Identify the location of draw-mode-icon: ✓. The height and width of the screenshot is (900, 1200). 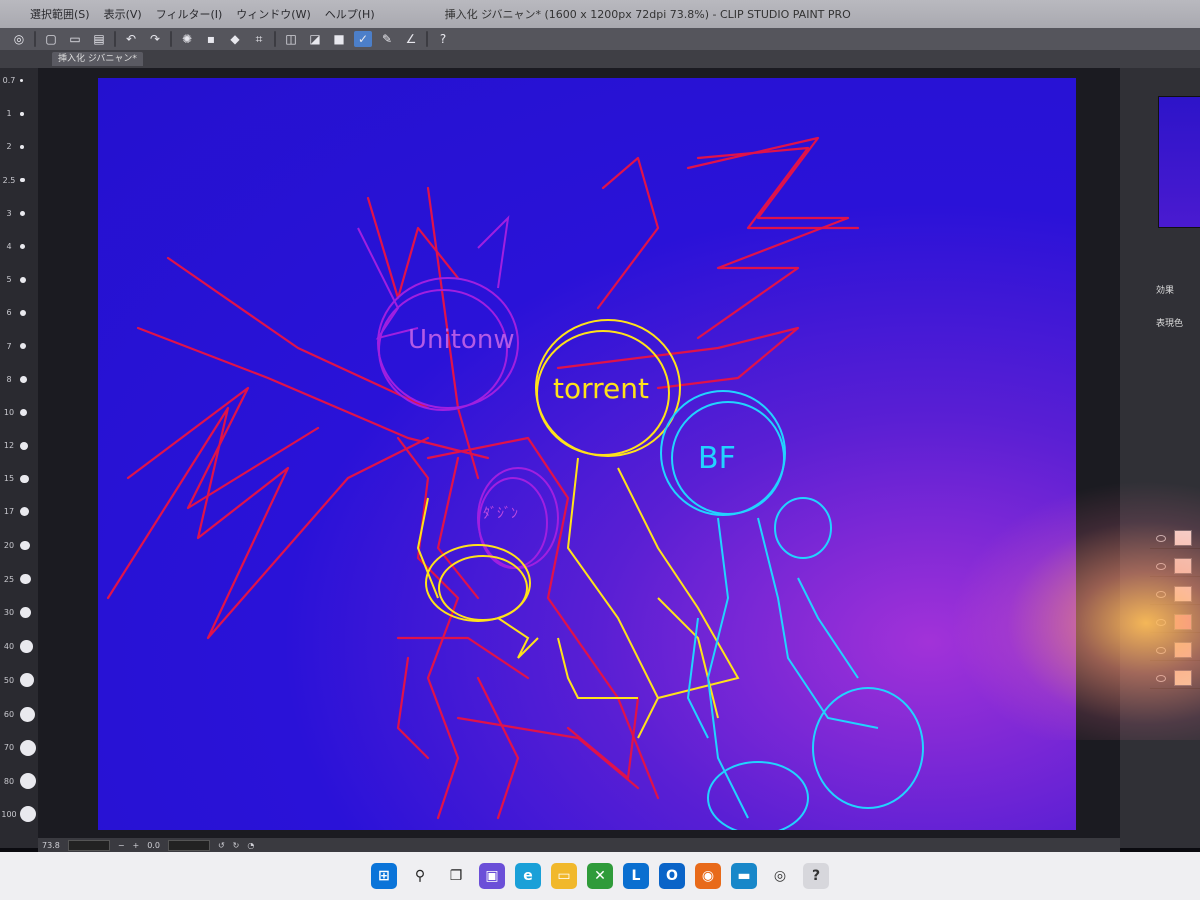
(363, 39).